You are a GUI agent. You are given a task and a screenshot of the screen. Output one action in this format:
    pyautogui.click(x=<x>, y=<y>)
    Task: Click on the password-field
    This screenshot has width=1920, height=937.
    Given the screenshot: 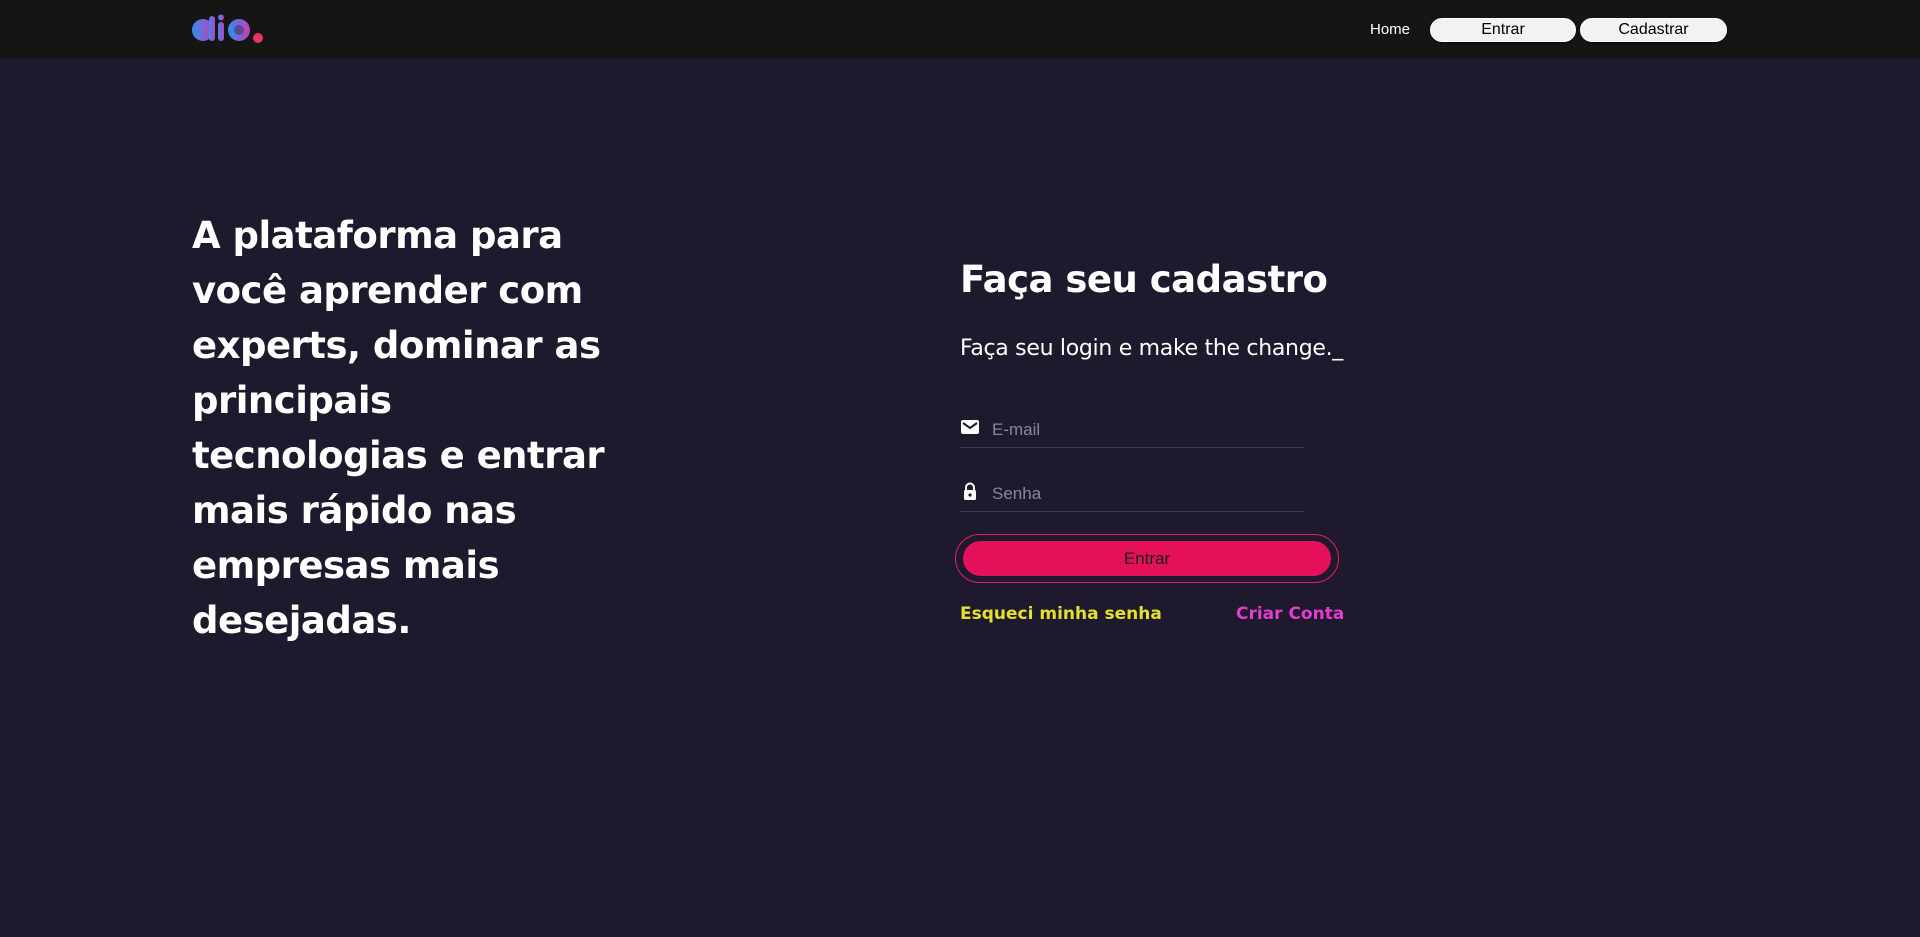 What is the action you would take?
    pyautogui.click(x=1132, y=495)
    